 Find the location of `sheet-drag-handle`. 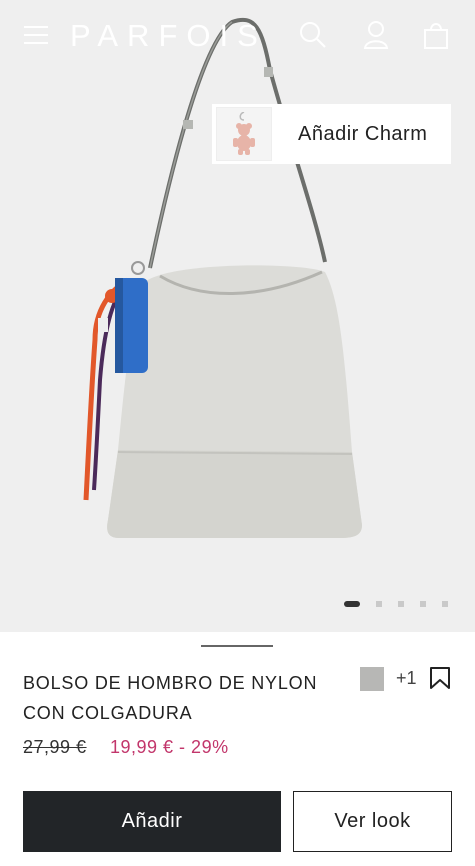

sheet-drag-handle is located at coordinates (237, 646).